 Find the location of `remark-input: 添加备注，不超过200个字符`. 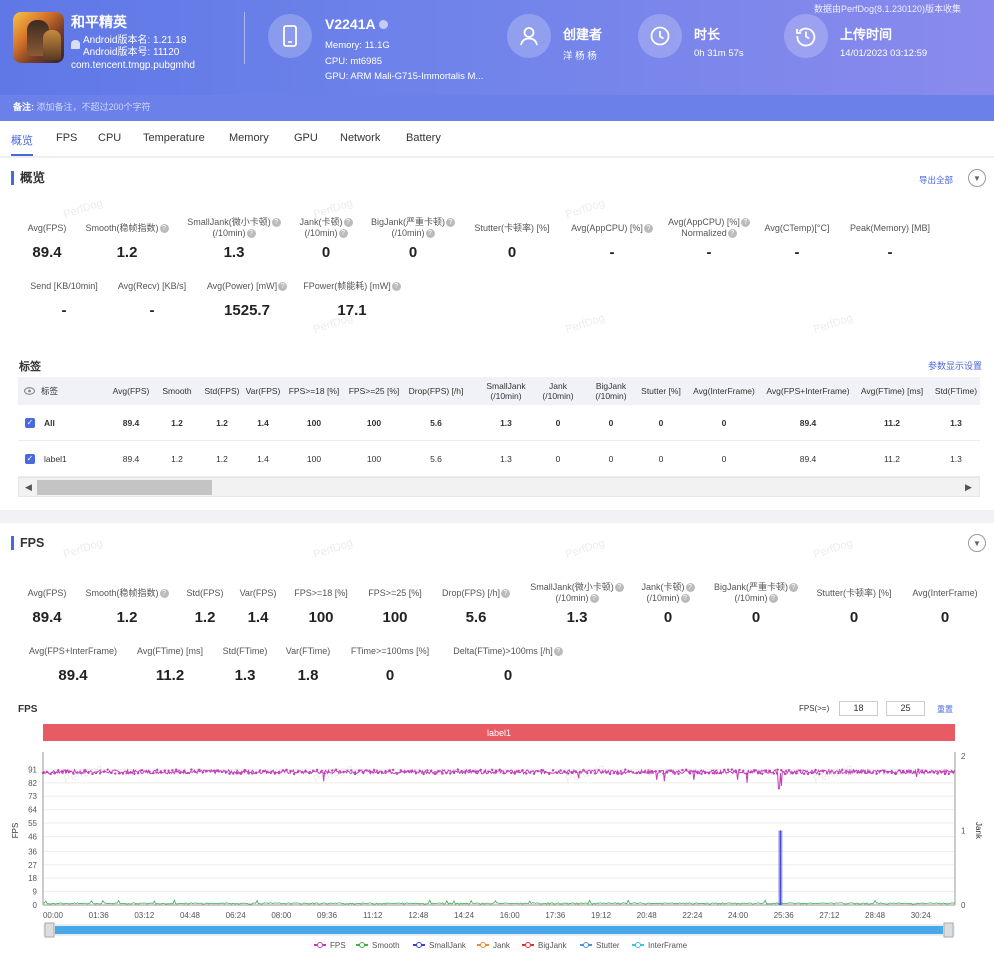

remark-input: 添加备注，不超过200个字符 is located at coordinates (94, 107).